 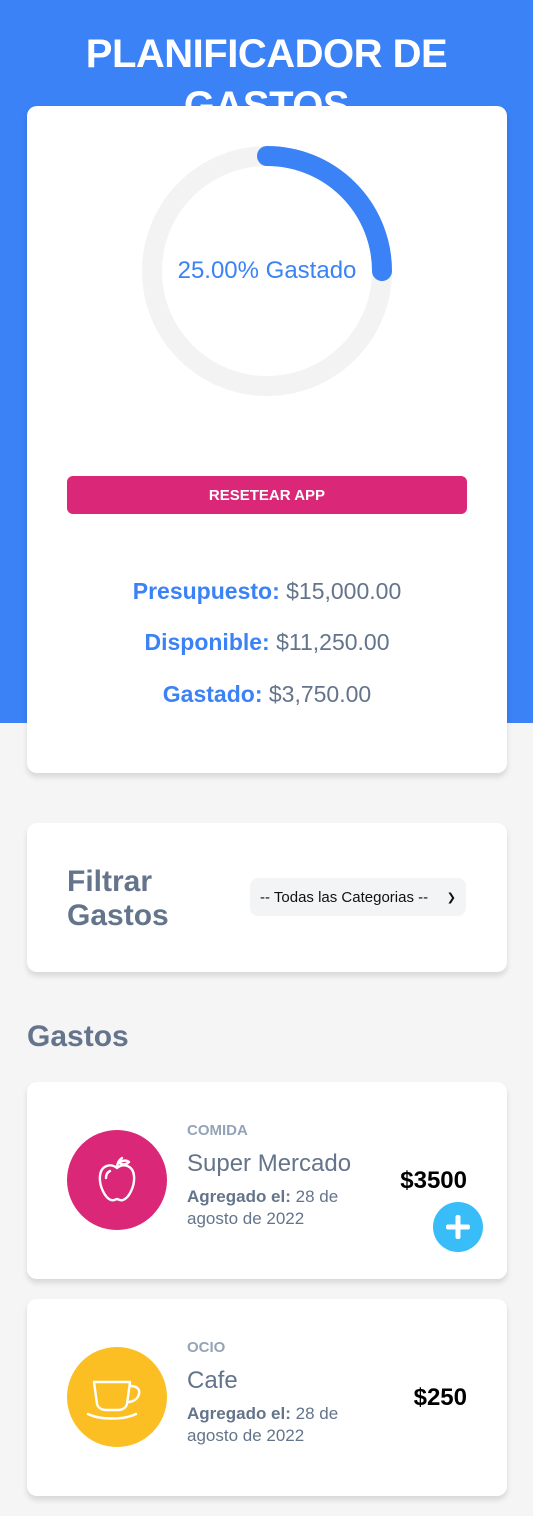 What do you see at coordinates (344, 591) in the screenshot?
I see `budget-value: $15,000.00` at bounding box center [344, 591].